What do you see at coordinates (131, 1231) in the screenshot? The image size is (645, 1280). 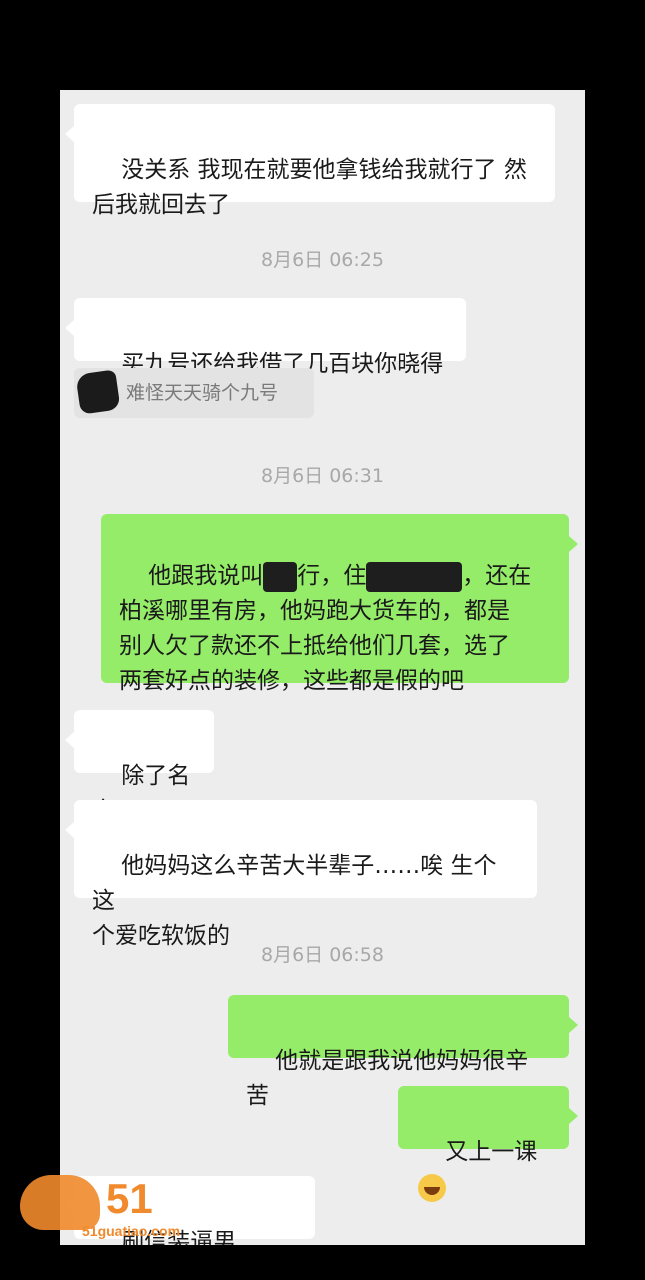 I see `watermark-url: 51guatiao.com` at bounding box center [131, 1231].